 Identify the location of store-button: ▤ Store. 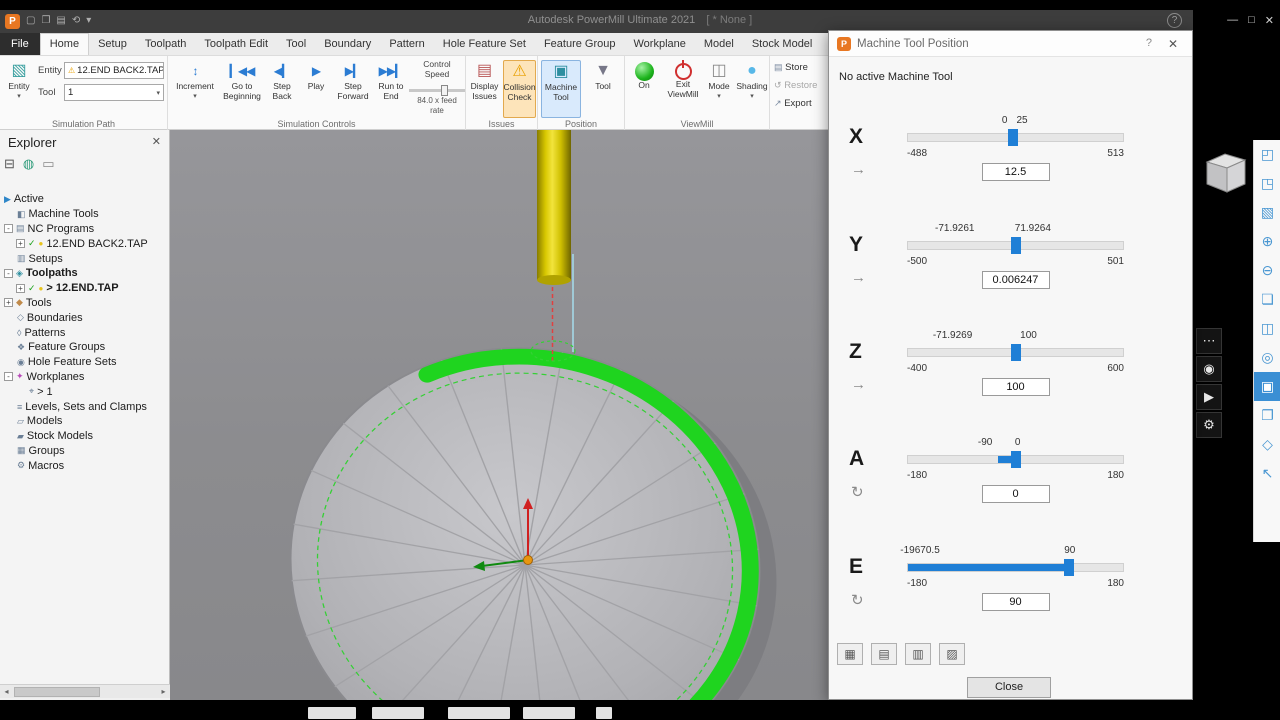
(791, 67).